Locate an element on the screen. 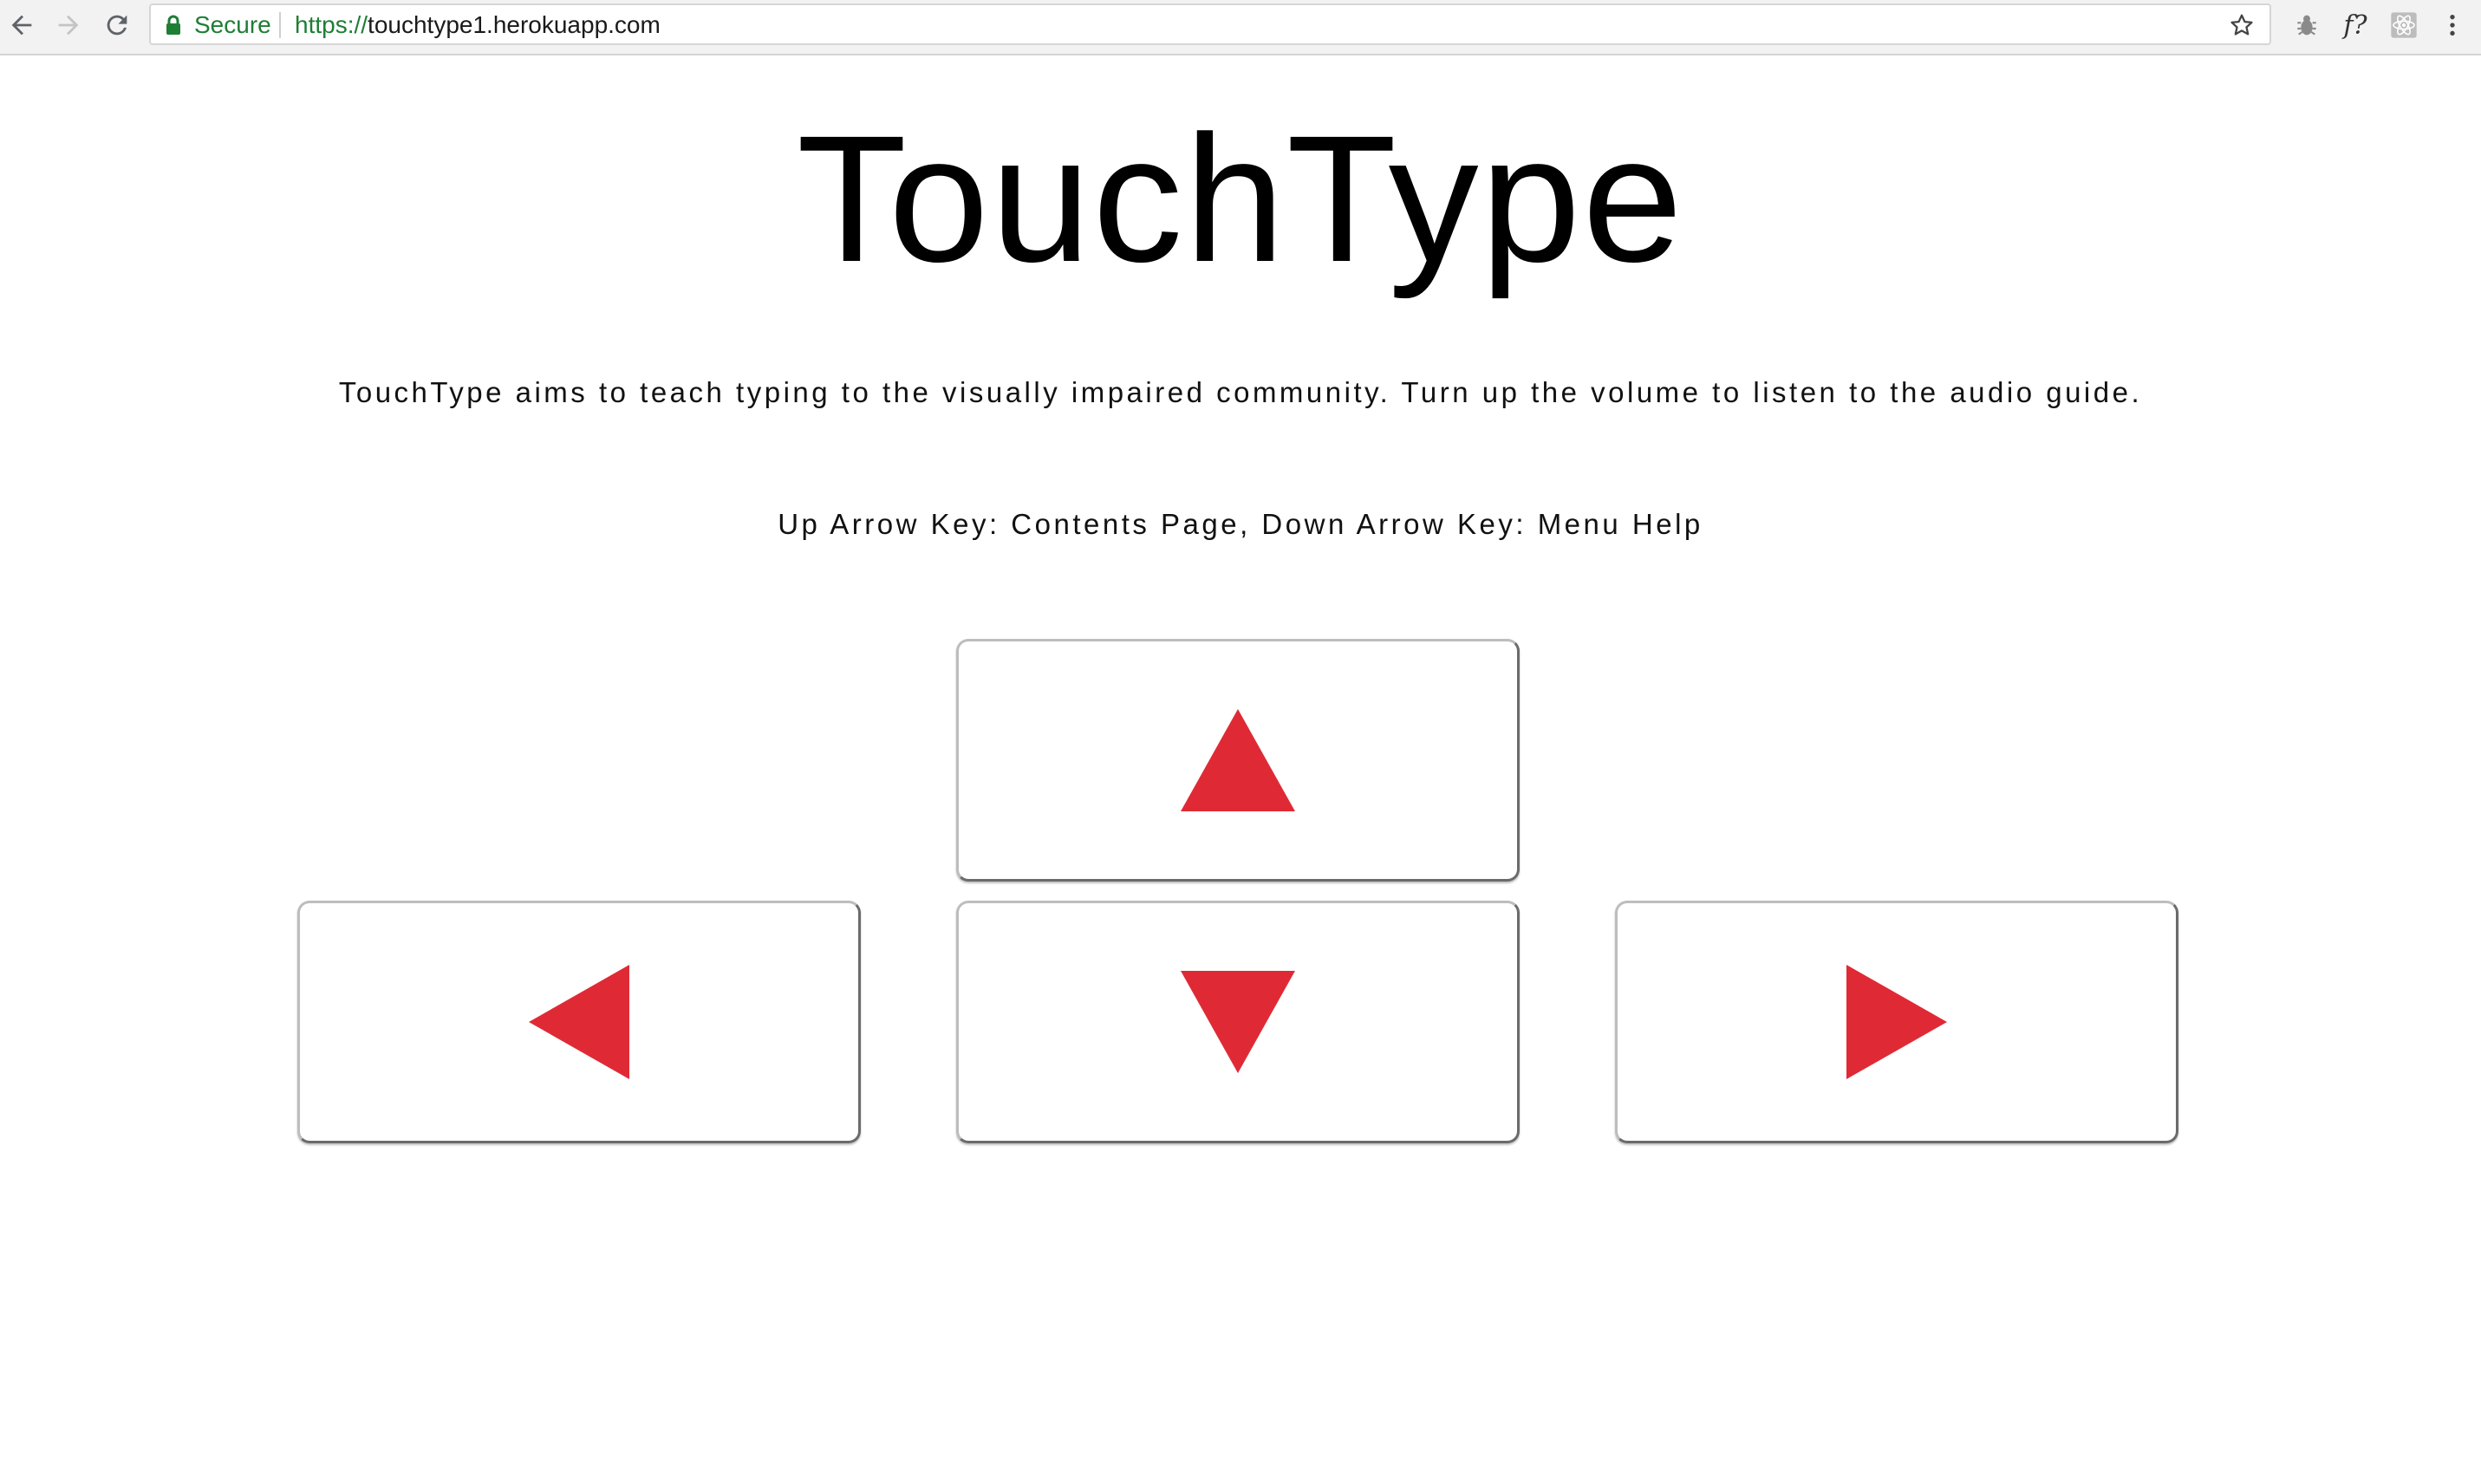 This screenshot has height=1484, width=2481. back-arrow-icon is located at coordinates (21, 25).